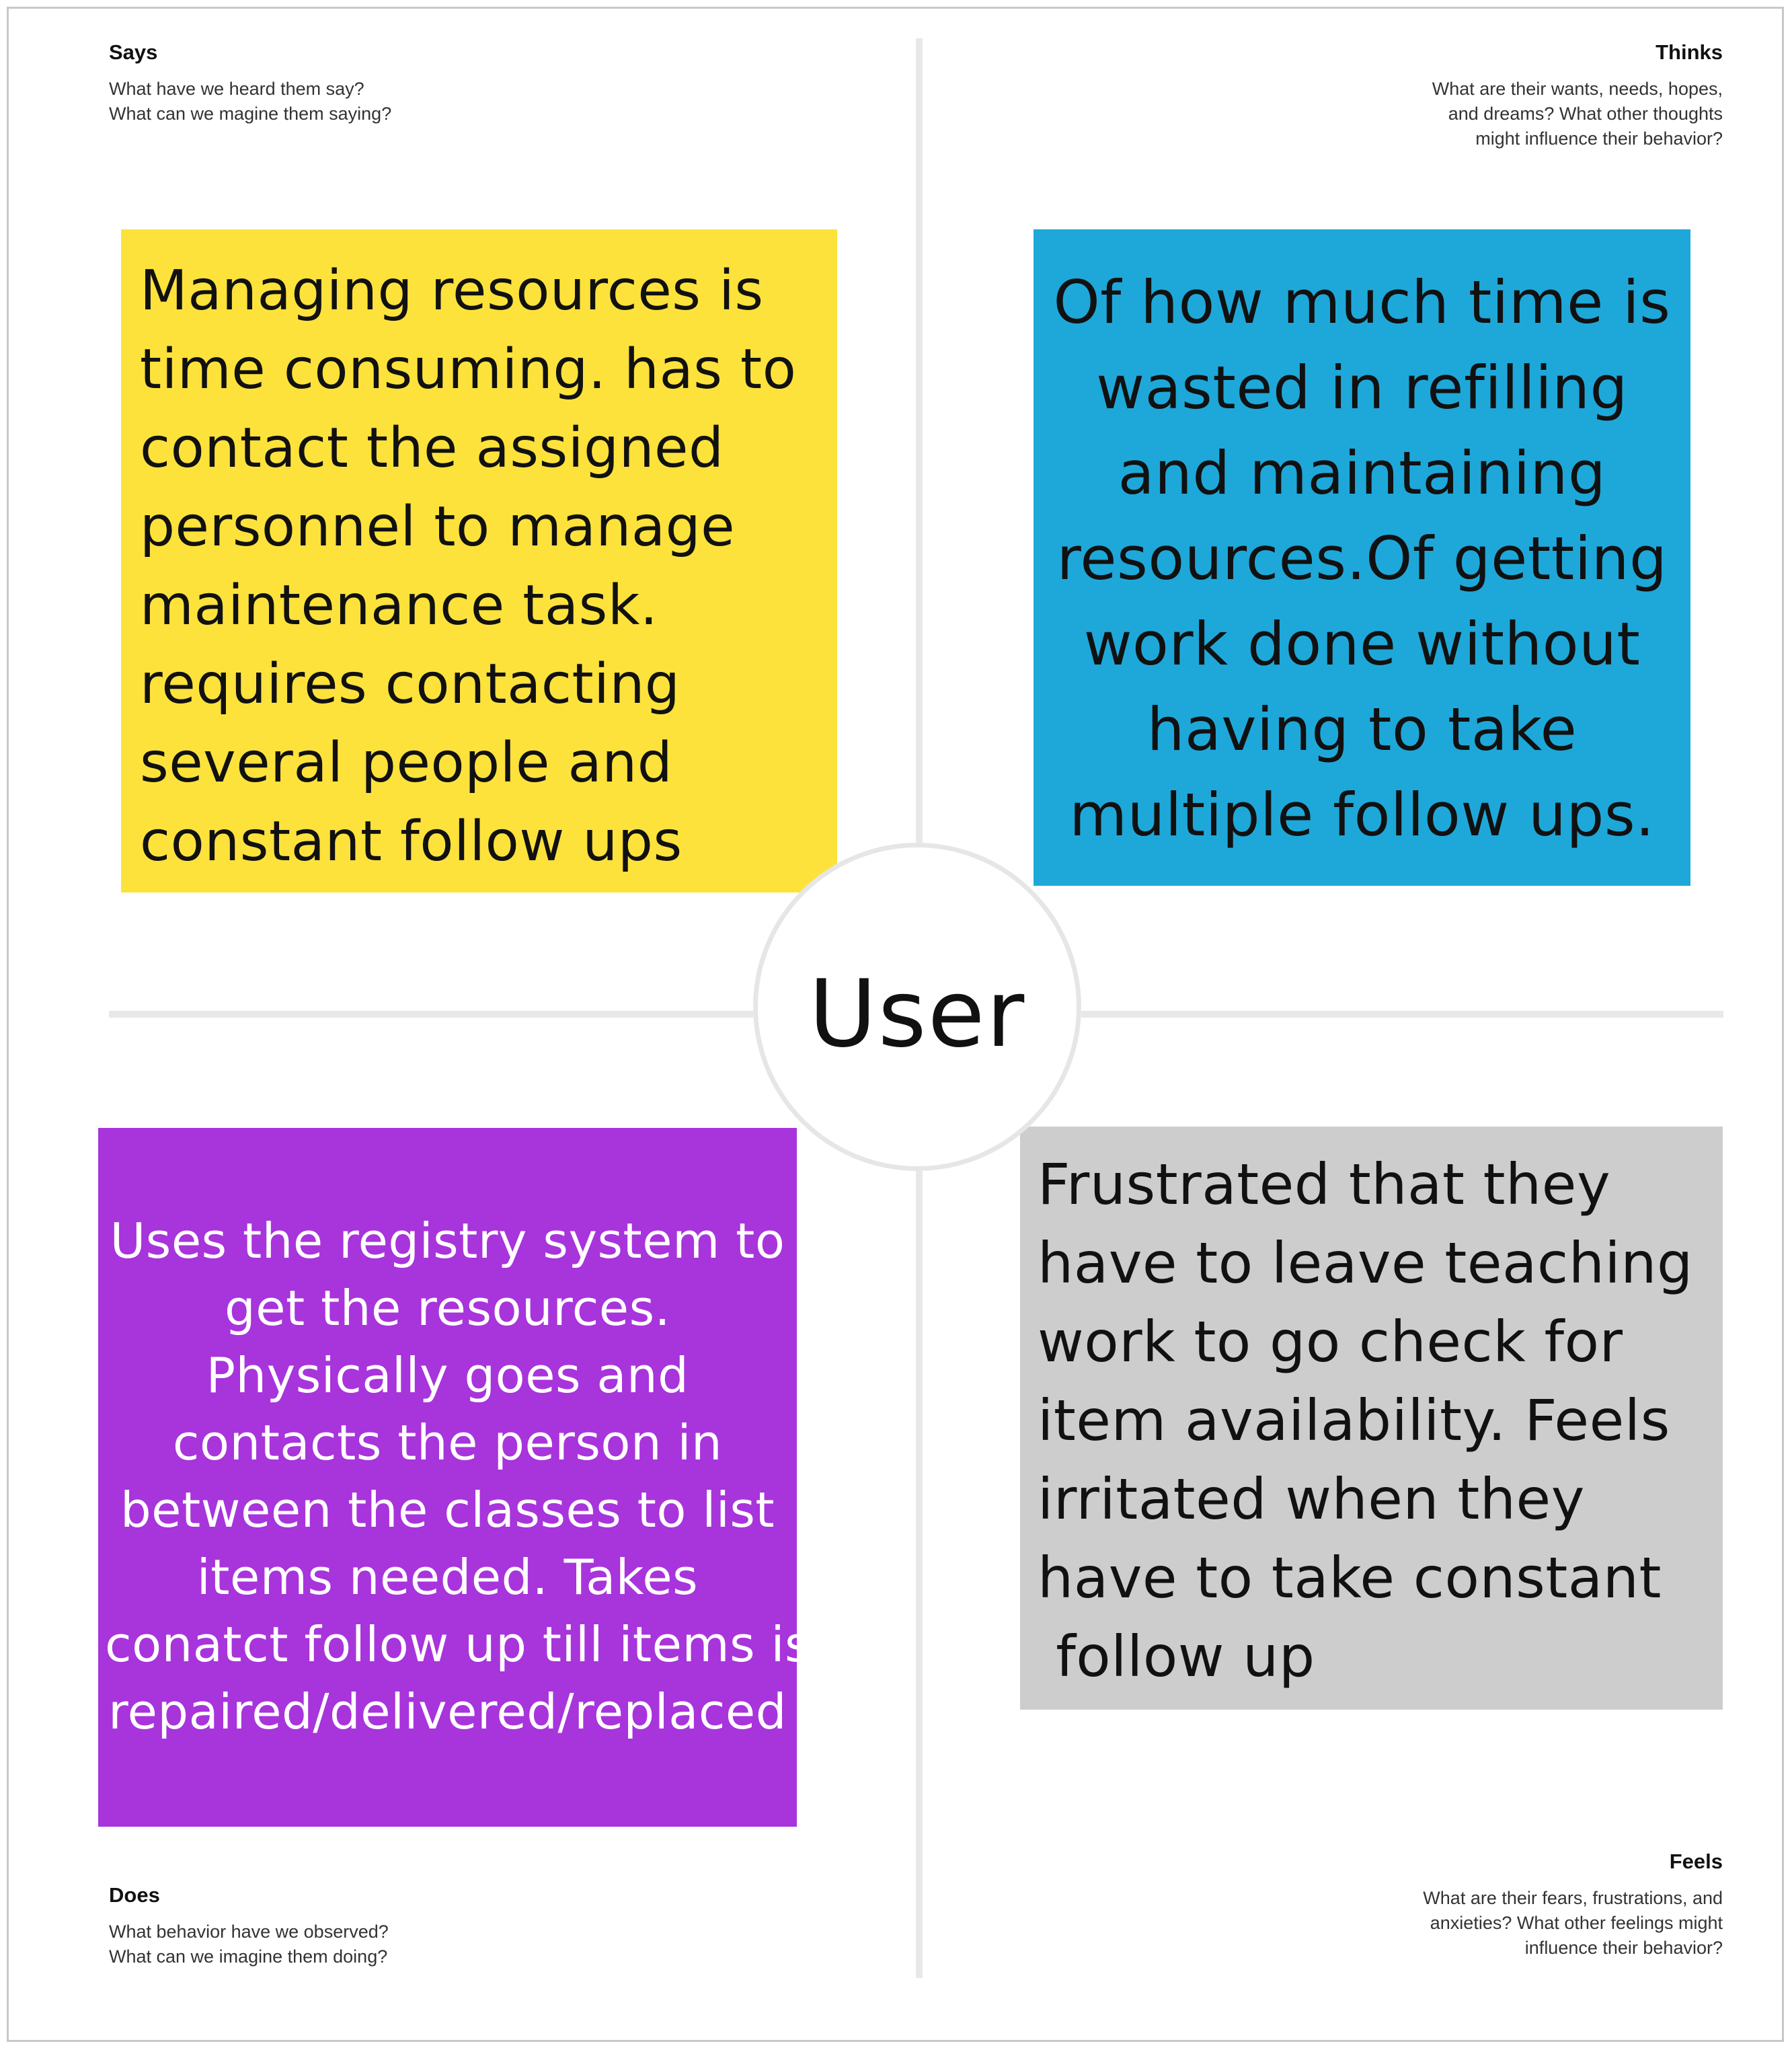  I want to click on note-line: maintenance task., so click(399, 606).